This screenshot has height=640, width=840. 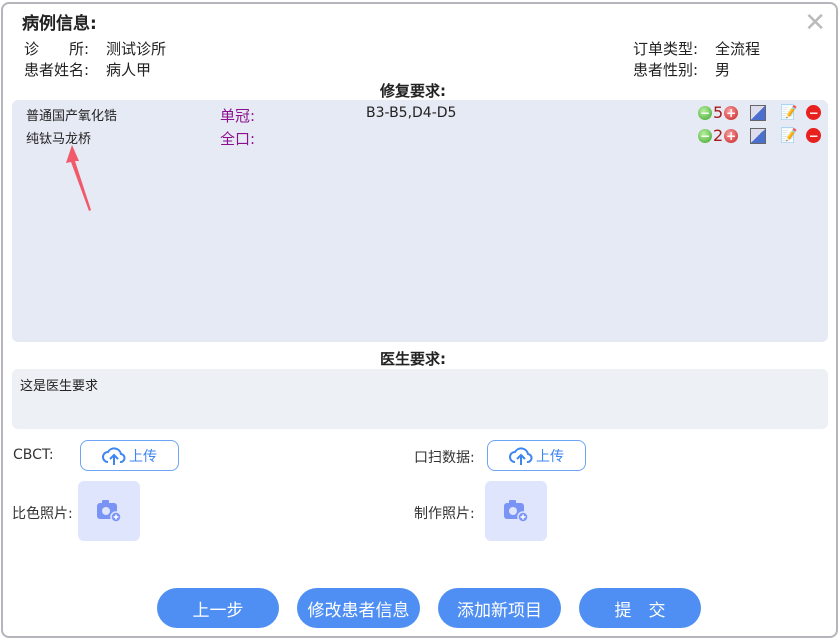 What do you see at coordinates (444, 458) in the screenshot?
I see `scan-label: 口扫数据:` at bounding box center [444, 458].